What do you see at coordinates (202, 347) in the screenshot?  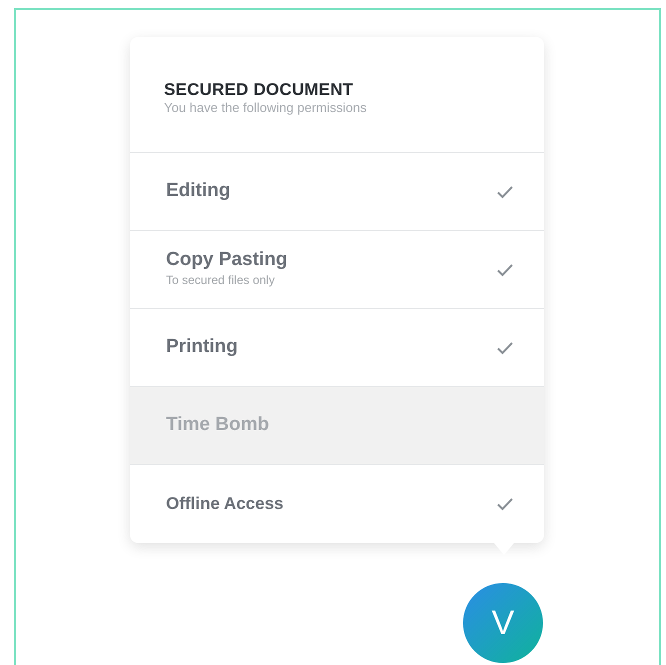 I see `permission-label: Printing` at bounding box center [202, 347].